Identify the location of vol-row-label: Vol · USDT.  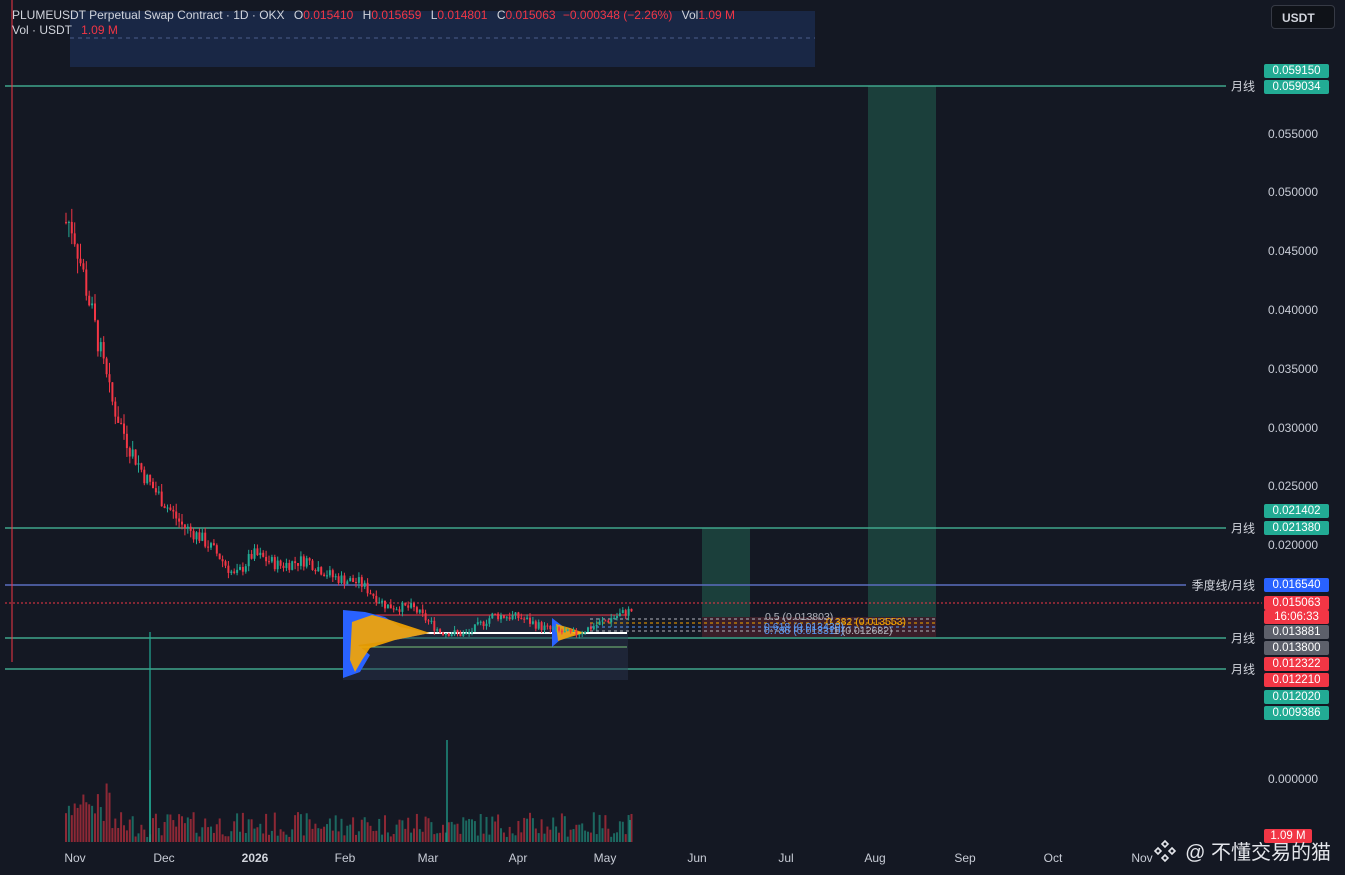
(42, 30).